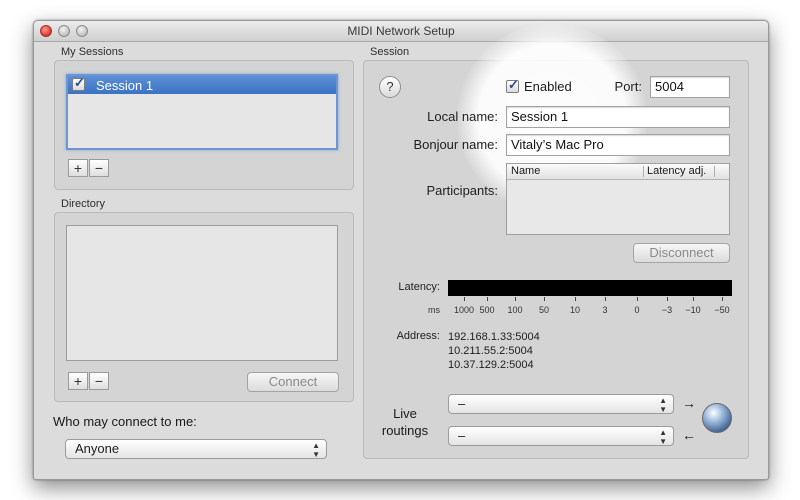 This screenshot has height=500, width=800. I want to click on address-line-1: 192.168.1.33:5004, so click(494, 337).